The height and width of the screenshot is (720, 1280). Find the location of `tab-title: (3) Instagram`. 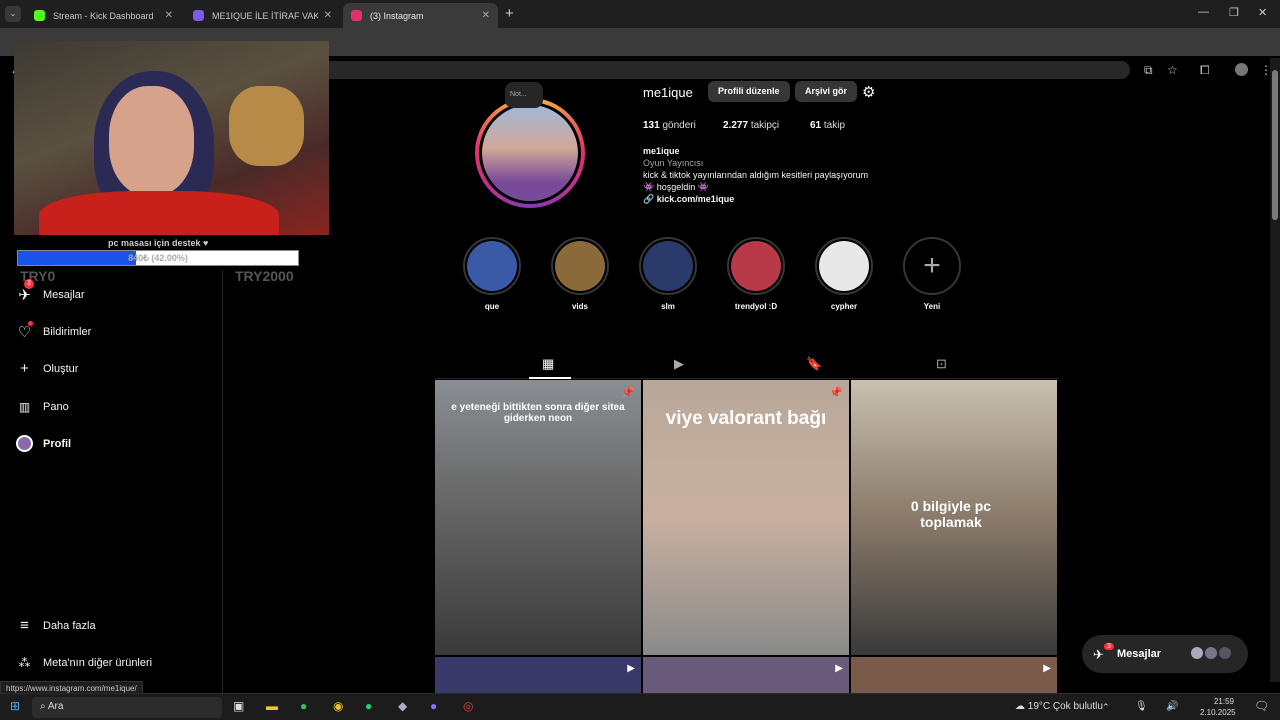

tab-title: (3) Instagram is located at coordinates (397, 15).